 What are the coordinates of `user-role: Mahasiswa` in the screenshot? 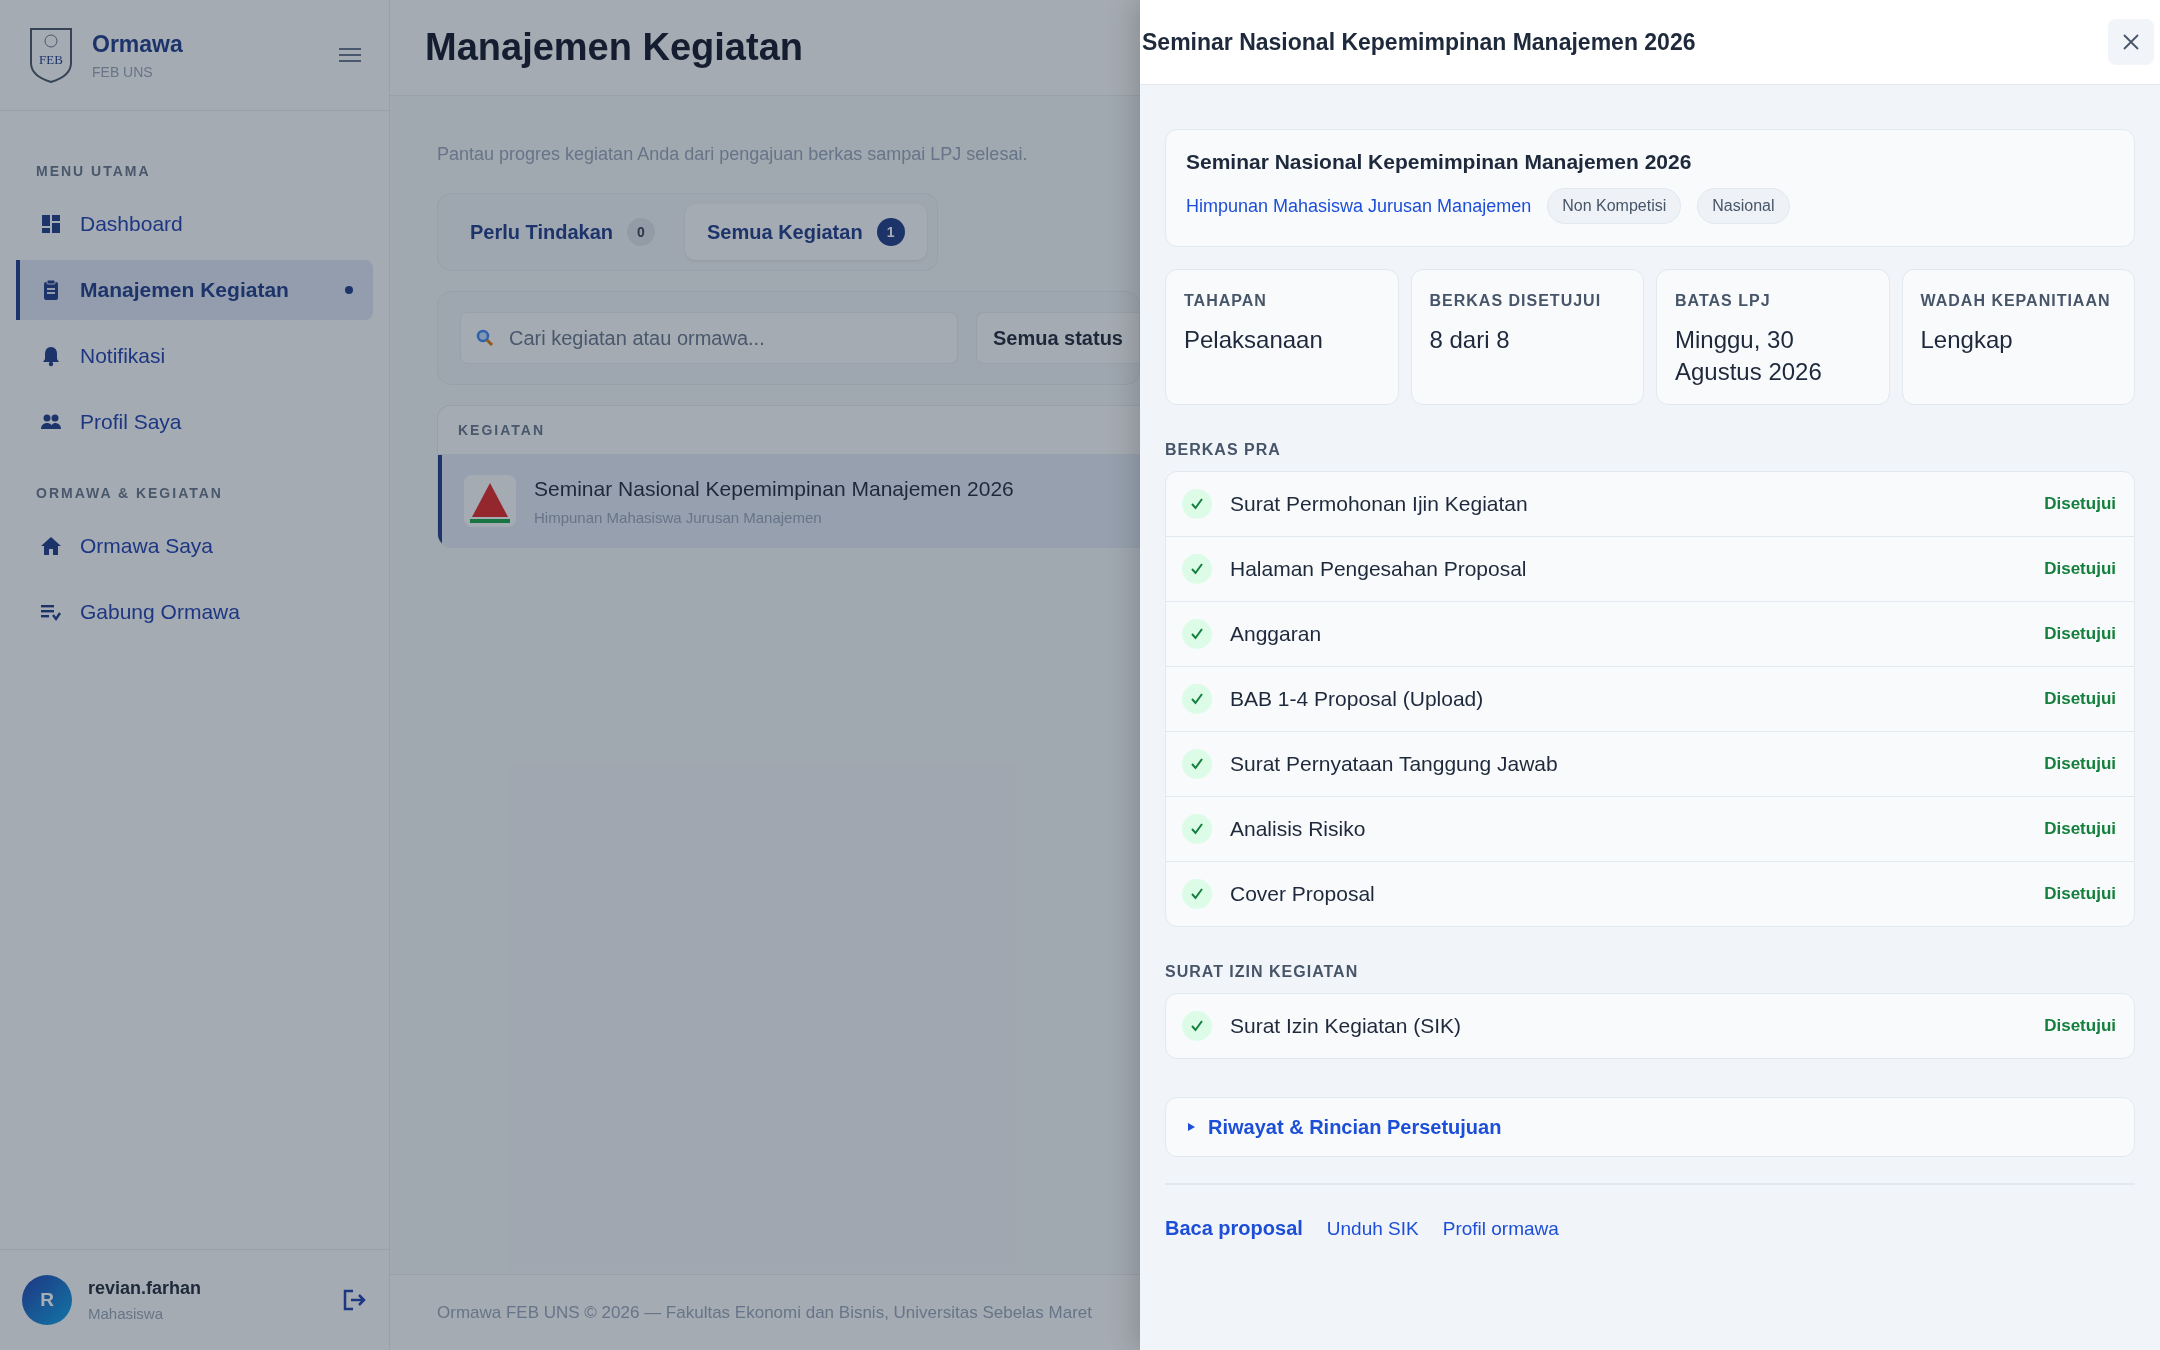 It's located at (126, 1313).